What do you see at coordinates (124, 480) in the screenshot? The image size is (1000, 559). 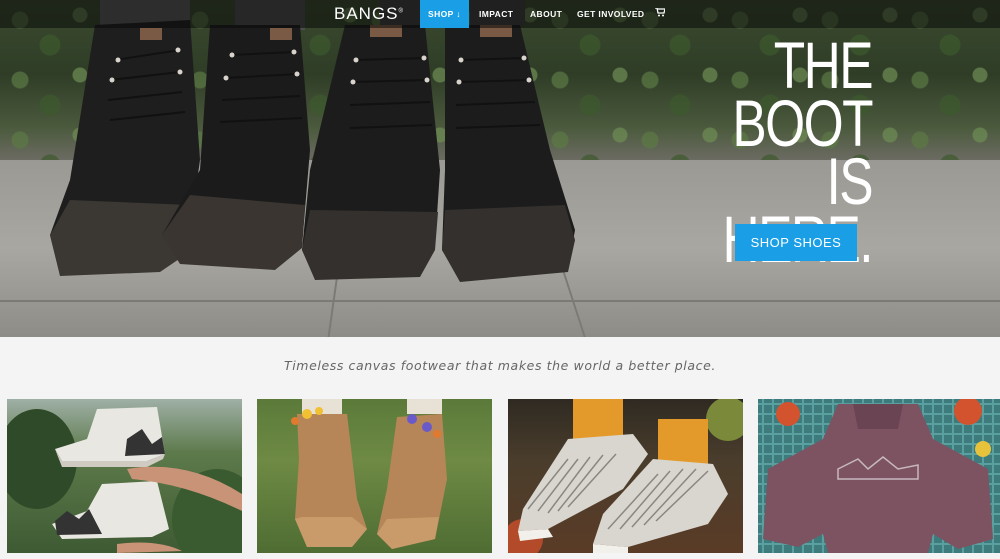 I see `white-high-tops-photo` at bounding box center [124, 480].